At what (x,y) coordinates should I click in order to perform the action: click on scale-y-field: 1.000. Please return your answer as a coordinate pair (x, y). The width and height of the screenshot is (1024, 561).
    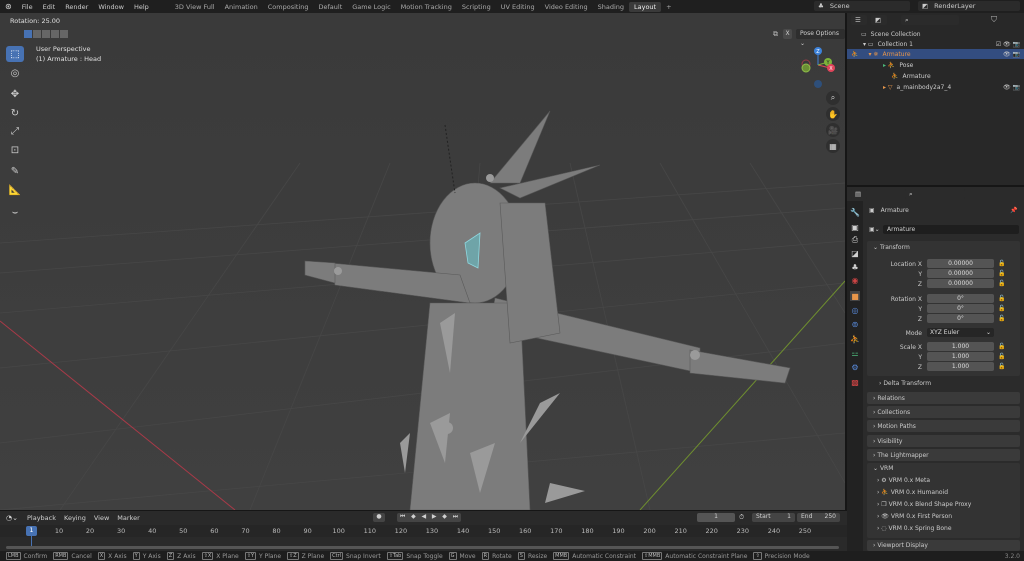
    Looking at the image, I should click on (960, 356).